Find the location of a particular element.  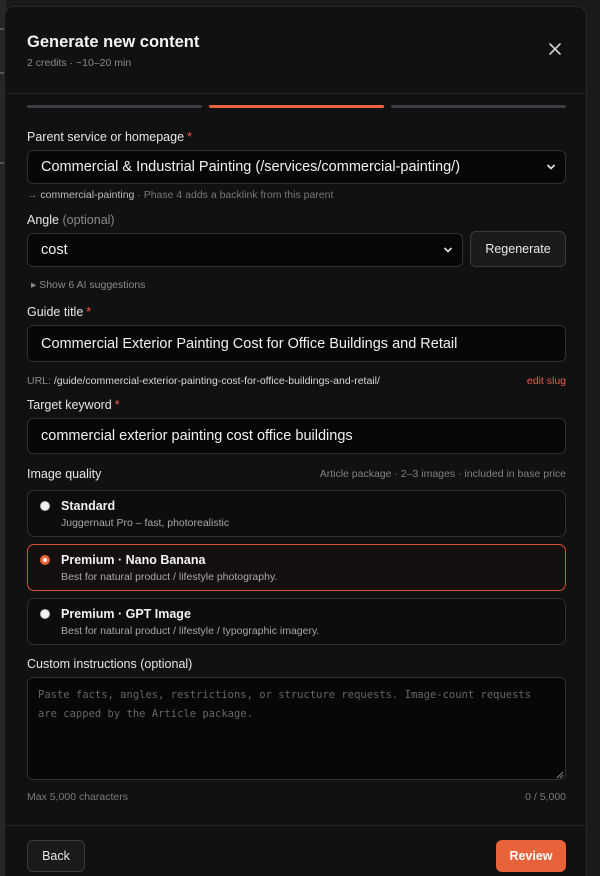

footer-divider is located at coordinates (296, 825).